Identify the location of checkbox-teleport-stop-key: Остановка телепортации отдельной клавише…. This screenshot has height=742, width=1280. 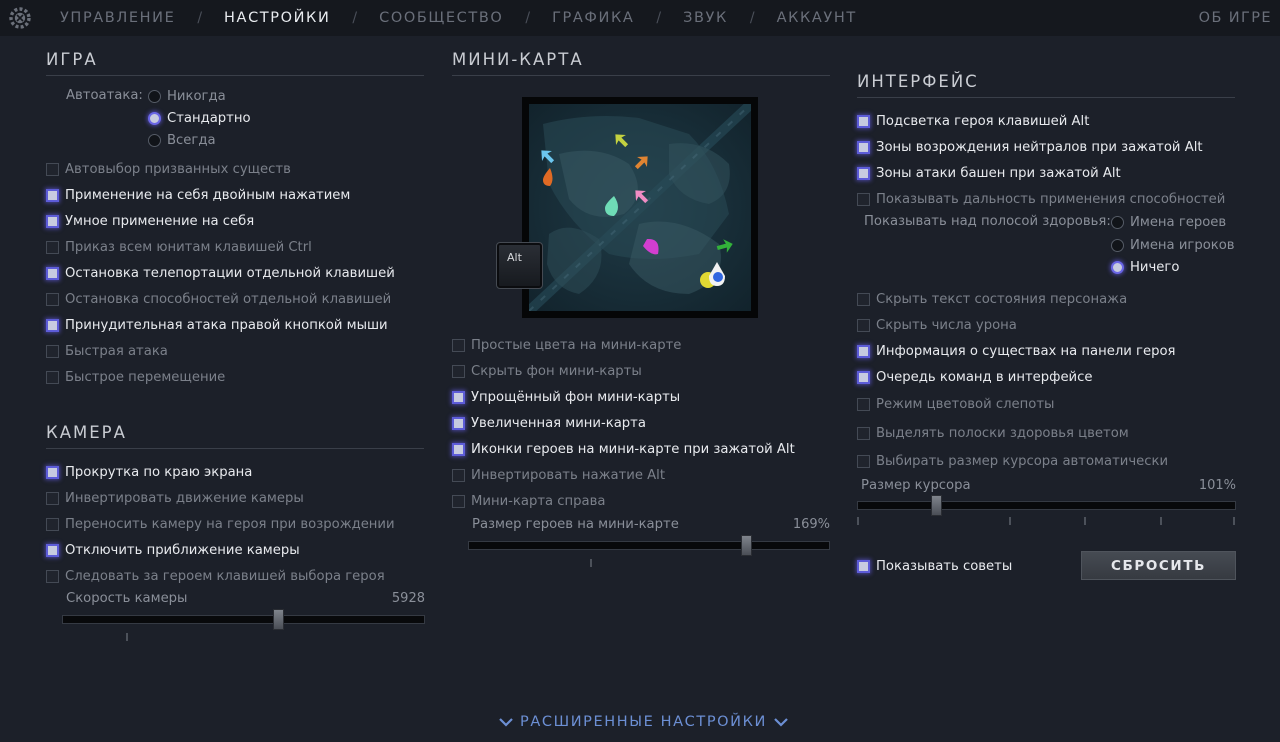
(220, 273).